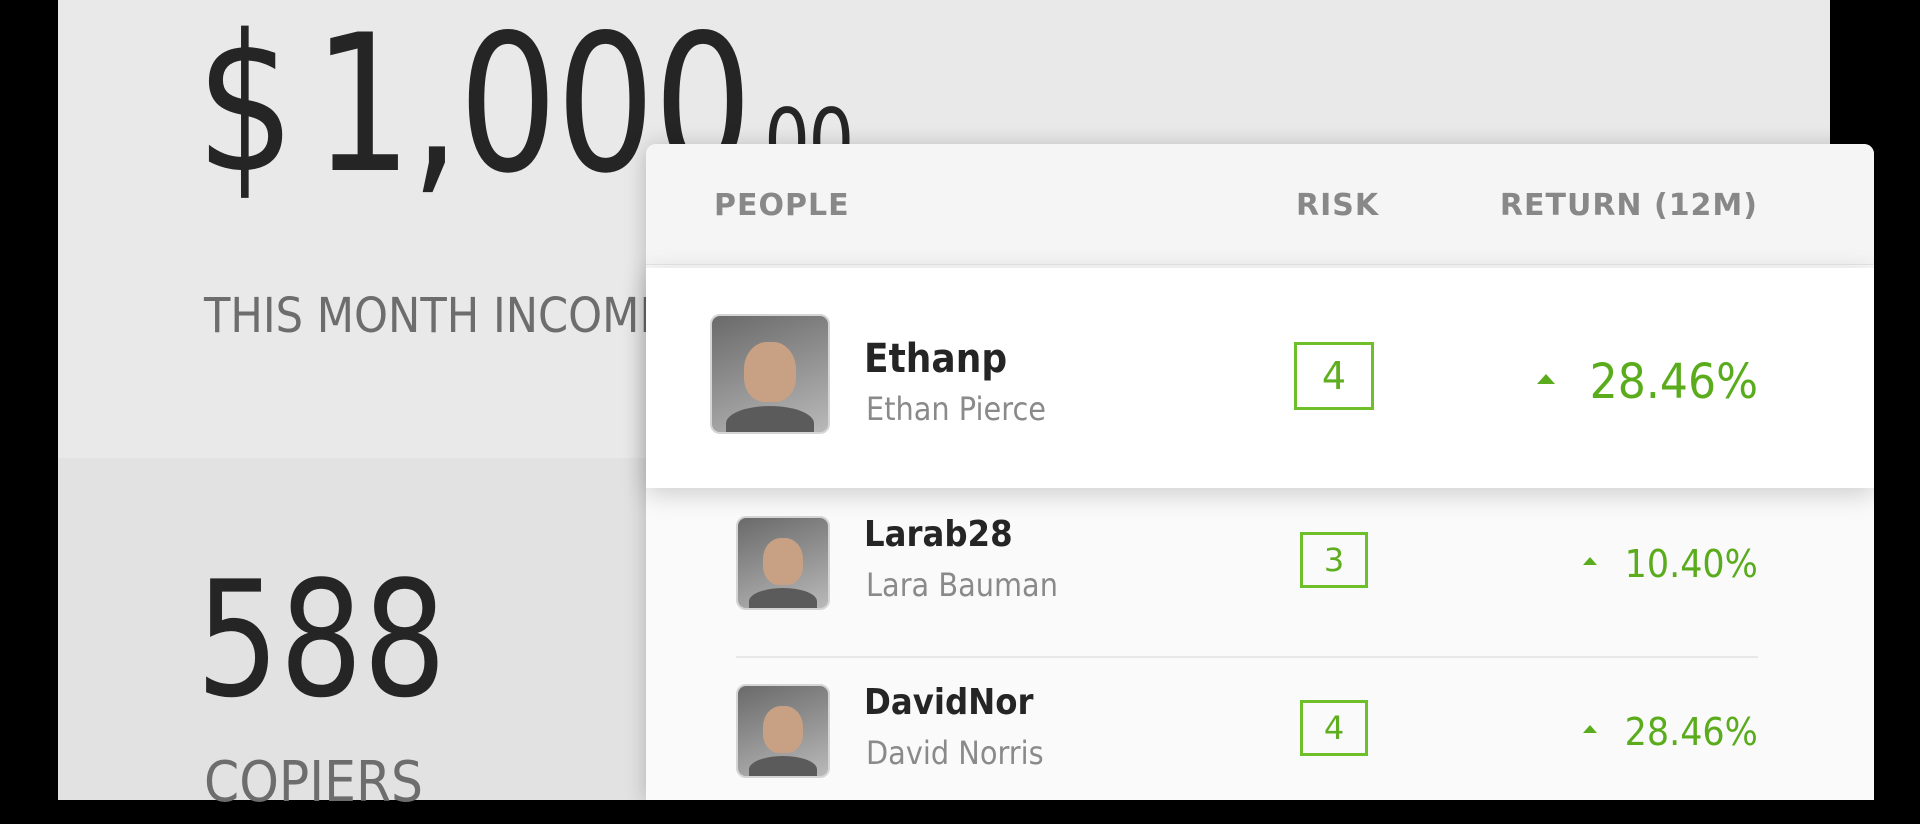  Describe the element at coordinates (935, 359) in the screenshot. I see `username: Ethanp` at that location.